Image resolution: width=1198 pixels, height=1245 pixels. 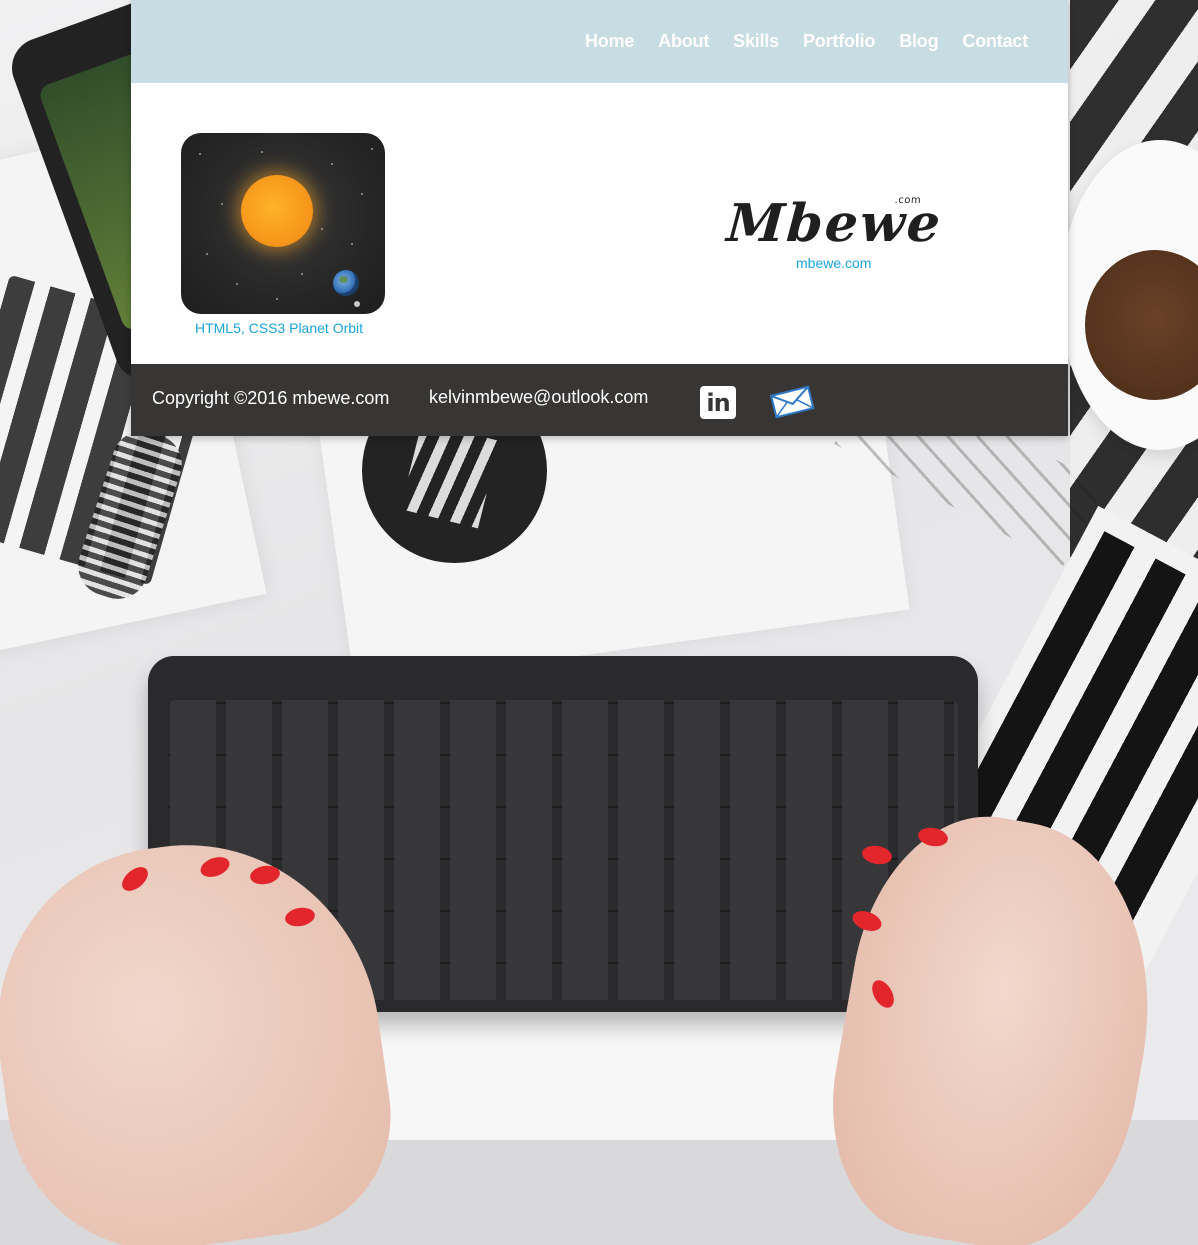 What do you see at coordinates (683, 41) in the screenshot?
I see `nav-about-link: About` at bounding box center [683, 41].